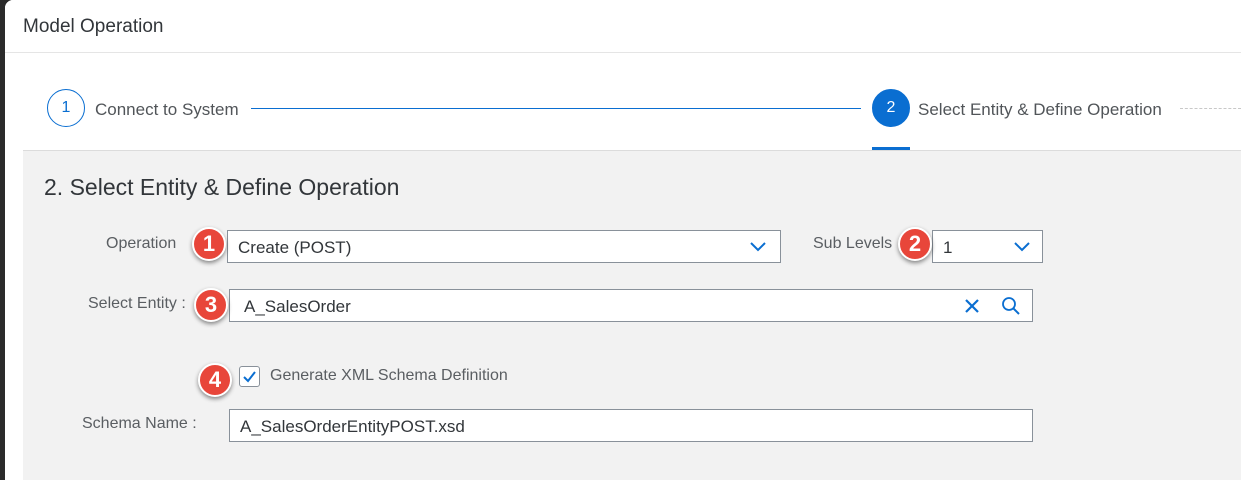 Image resolution: width=1241 pixels, height=480 pixels. What do you see at coordinates (352, 426) in the screenshot?
I see `schema-name-value: A_SalesOrderEntityPOST.xsd` at bounding box center [352, 426].